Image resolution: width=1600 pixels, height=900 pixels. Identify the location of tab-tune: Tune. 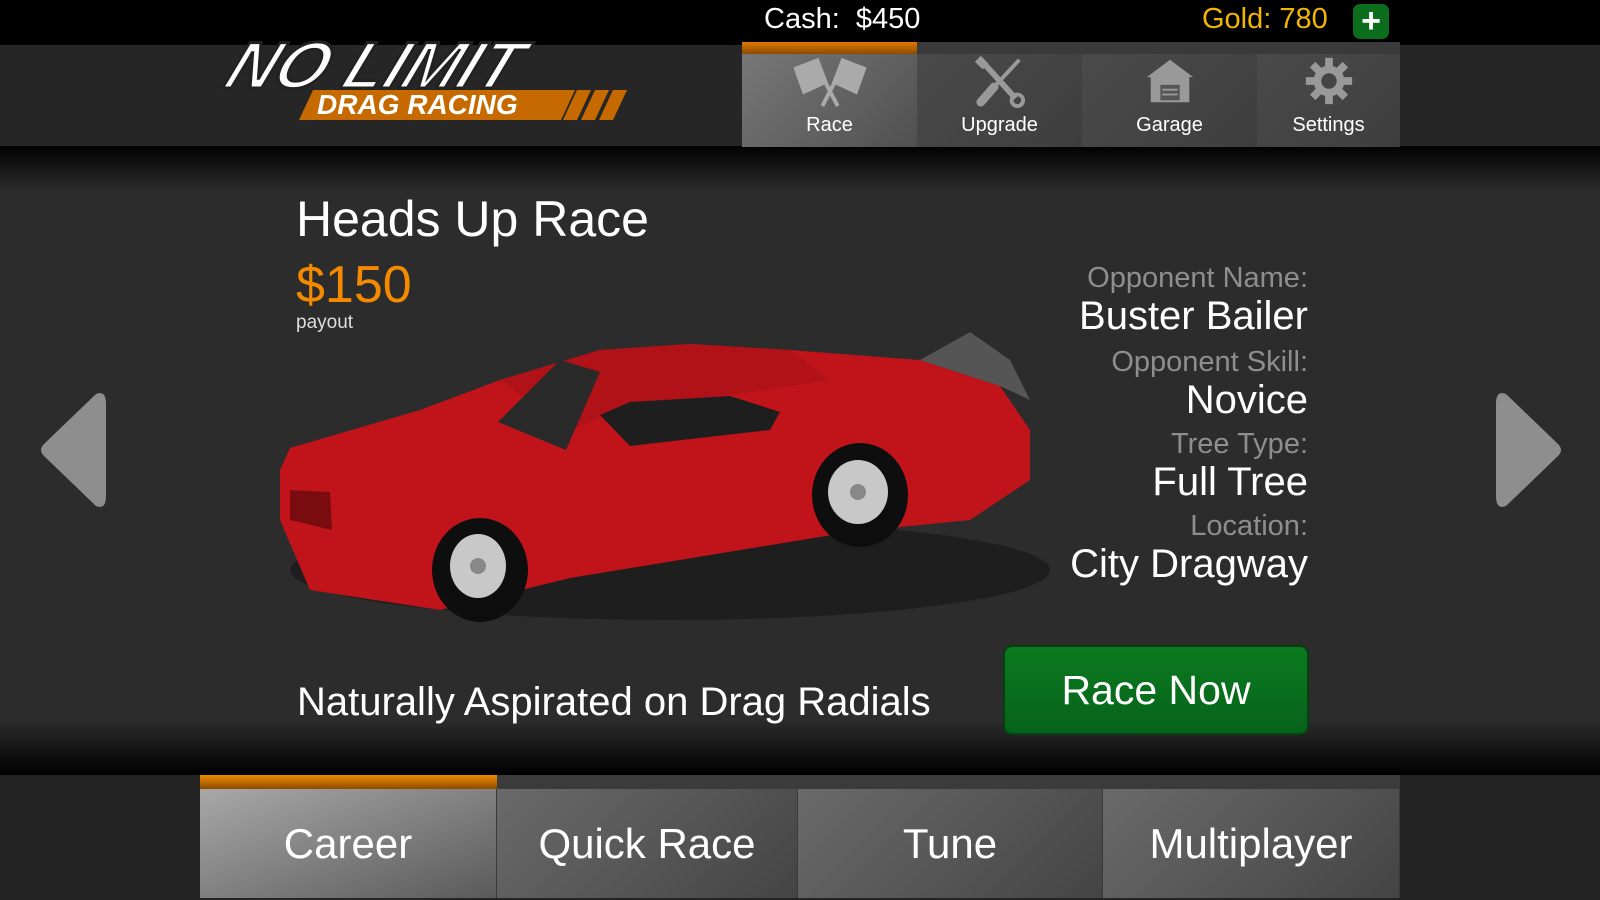
(950, 843).